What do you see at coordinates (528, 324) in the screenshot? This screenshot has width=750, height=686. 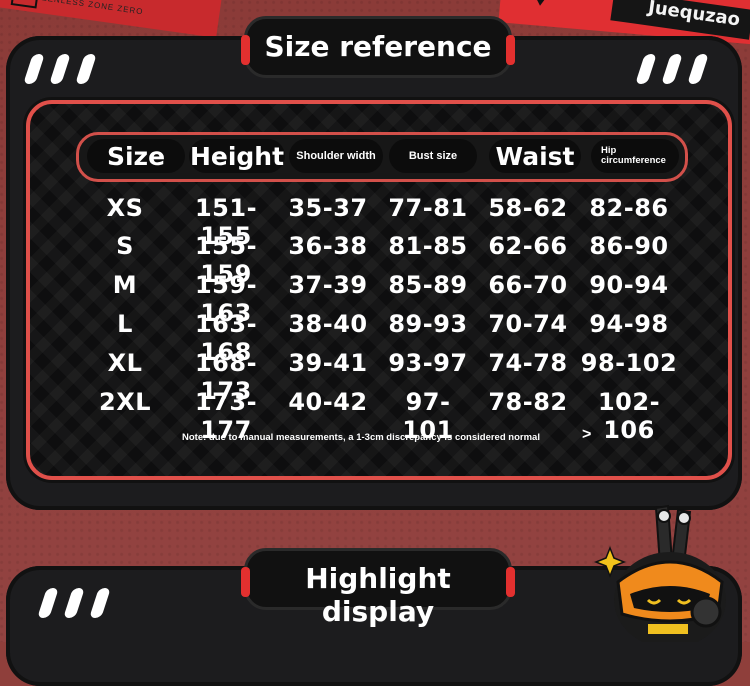 I see `waist-cell: 70-74` at bounding box center [528, 324].